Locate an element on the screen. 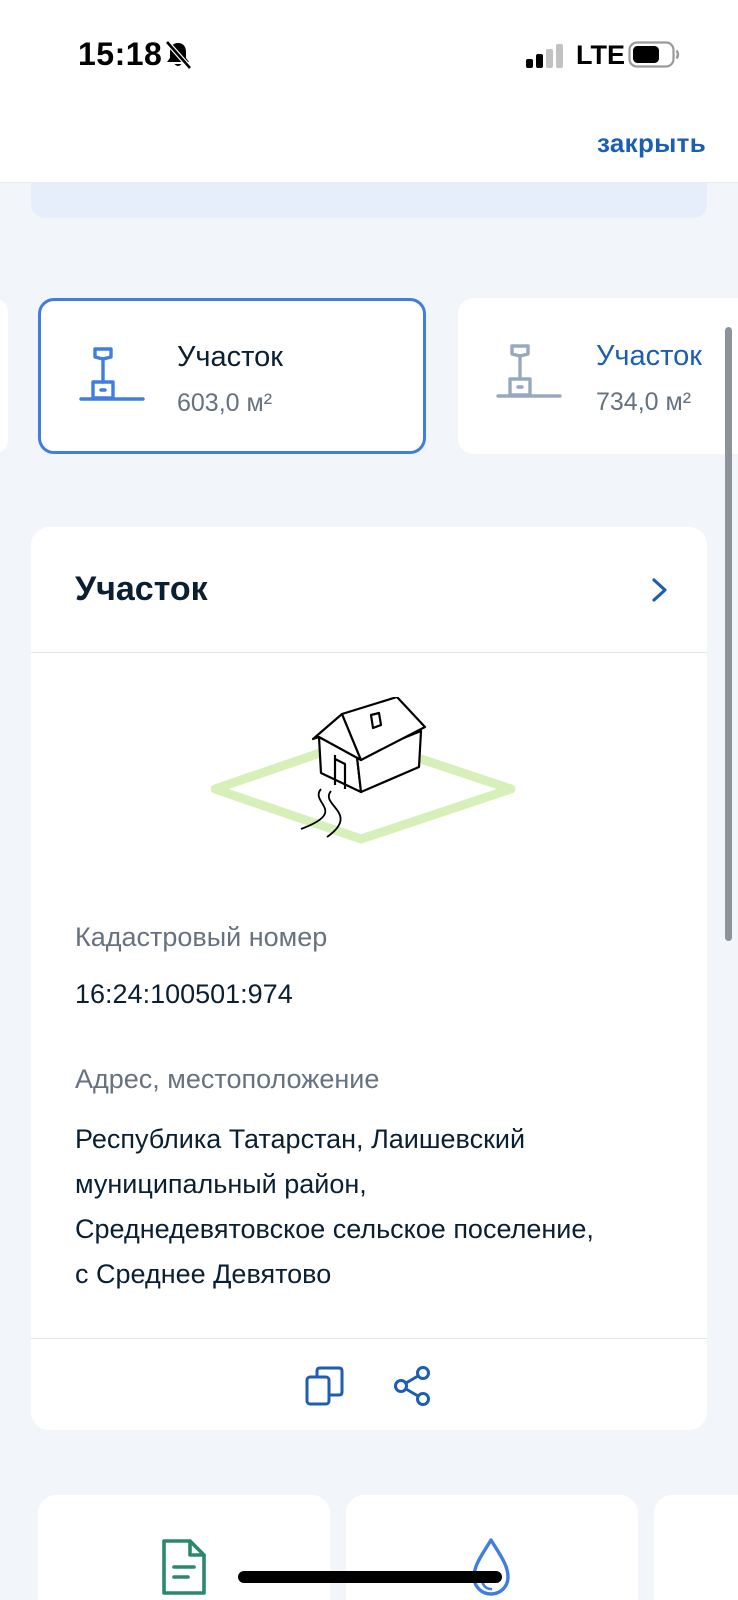  chevron-right-icon is located at coordinates (659, 590).